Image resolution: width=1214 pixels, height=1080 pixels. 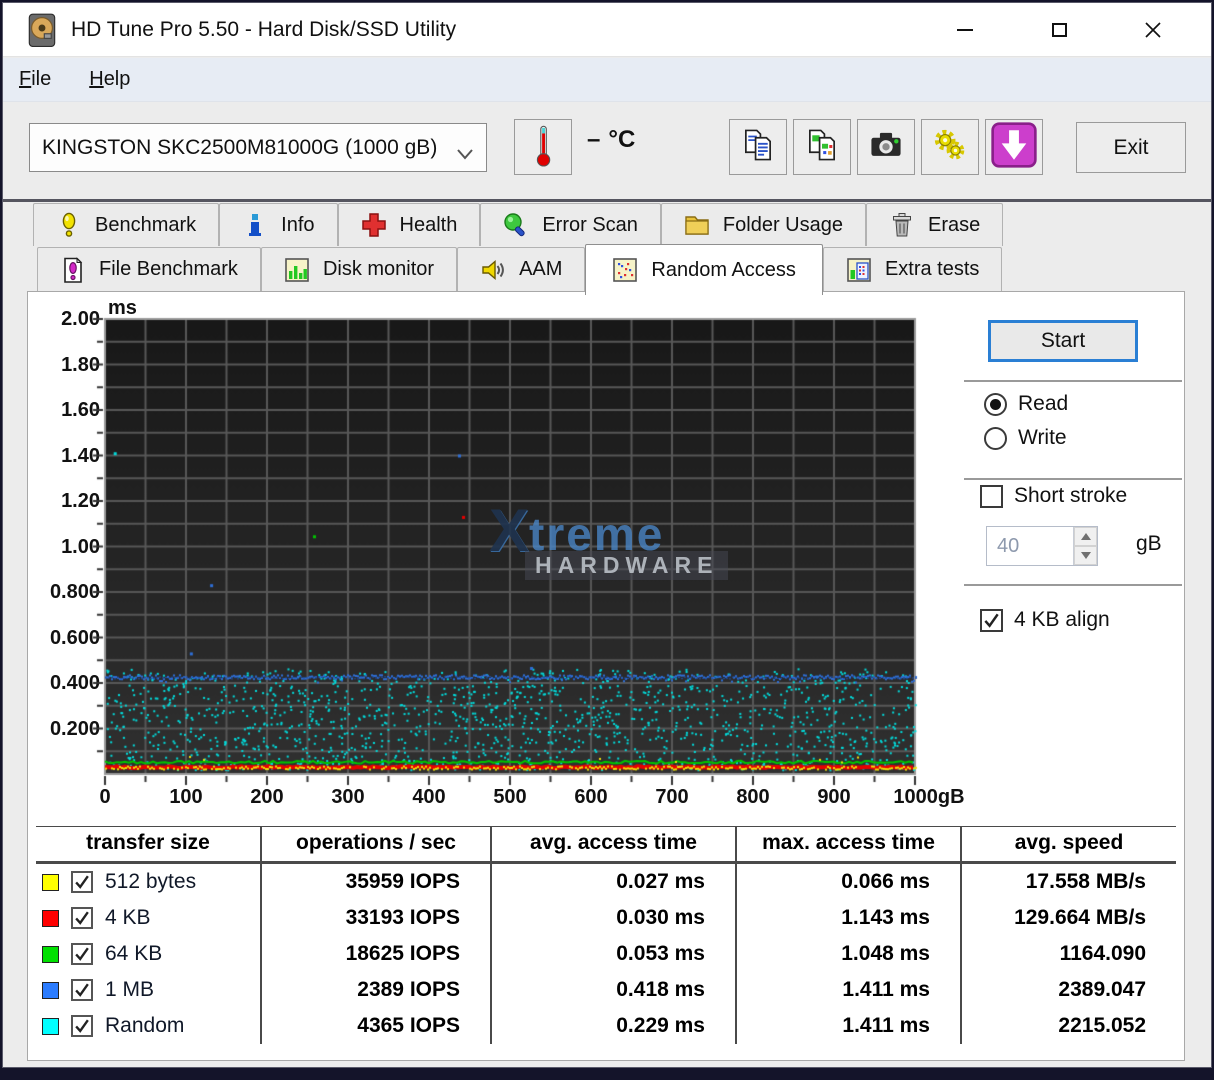 I want to click on column-header: avg. access time, so click(x=614, y=845).